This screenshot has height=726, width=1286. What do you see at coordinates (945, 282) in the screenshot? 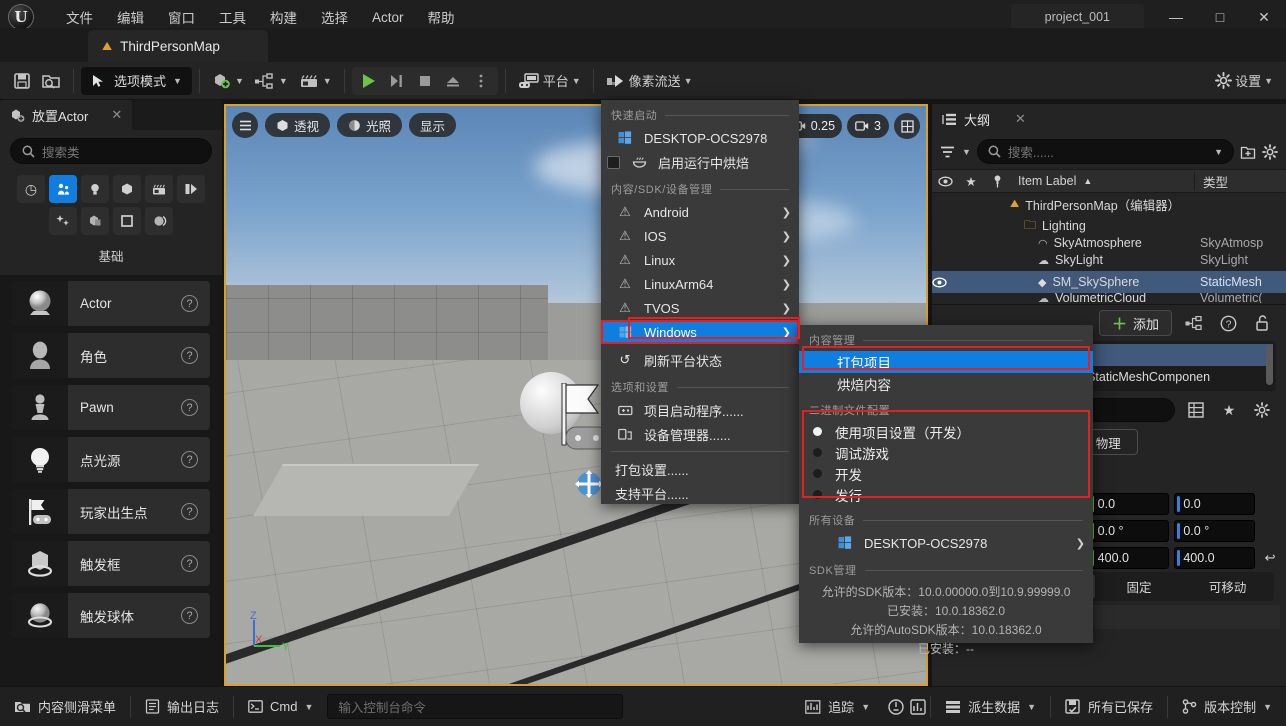
I see `visibility-toggle` at bounding box center [945, 282].